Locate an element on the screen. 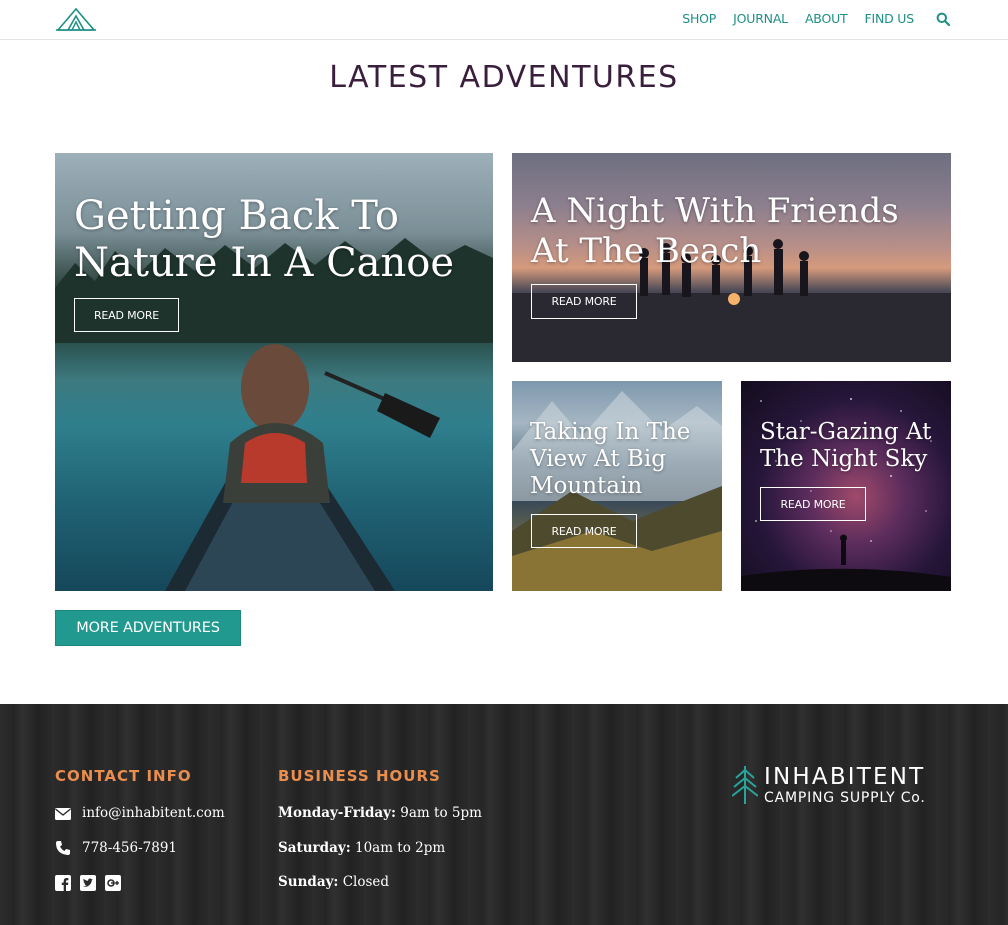 This screenshot has width=1008, height=925. search-icon is located at coordinates (943, 19).